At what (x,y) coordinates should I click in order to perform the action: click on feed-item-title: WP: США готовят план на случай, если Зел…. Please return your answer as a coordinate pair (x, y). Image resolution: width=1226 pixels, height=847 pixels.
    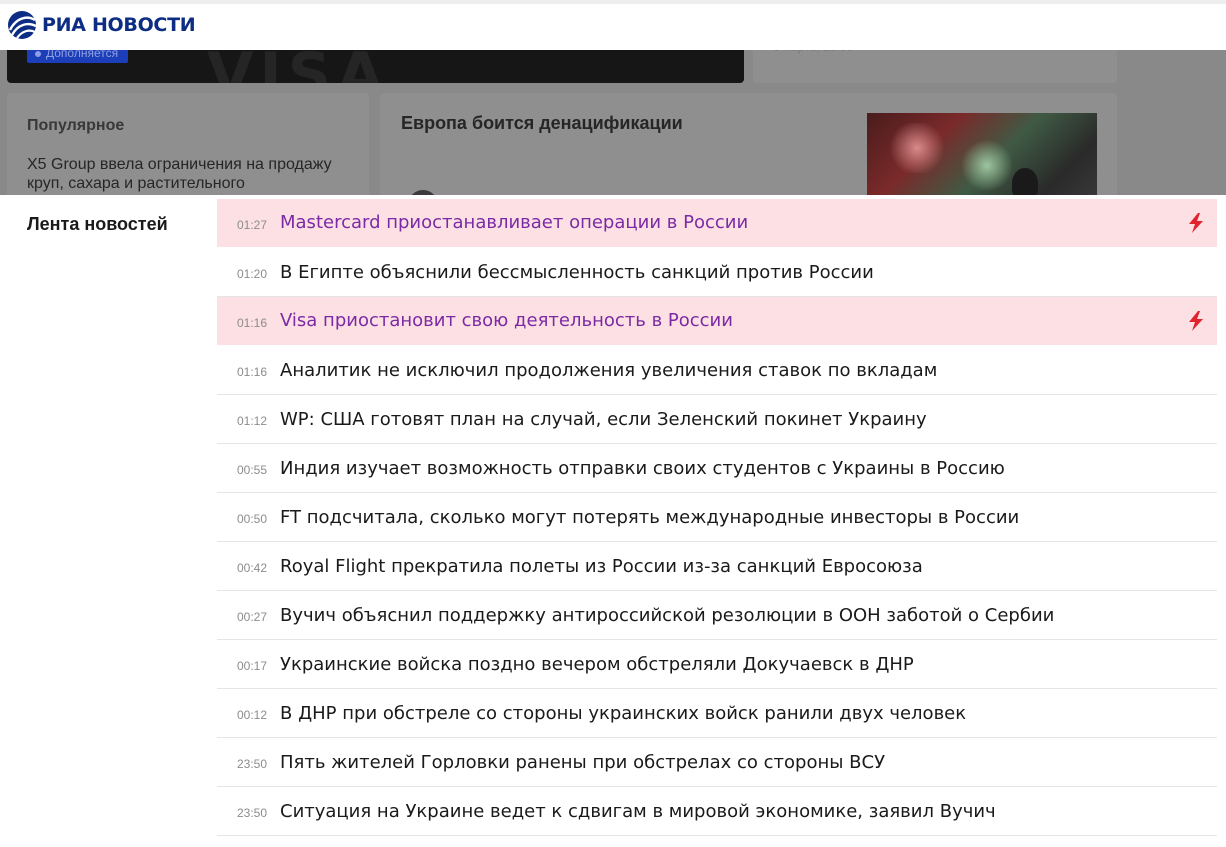
    Looking at the image, I should click on (603, 419).